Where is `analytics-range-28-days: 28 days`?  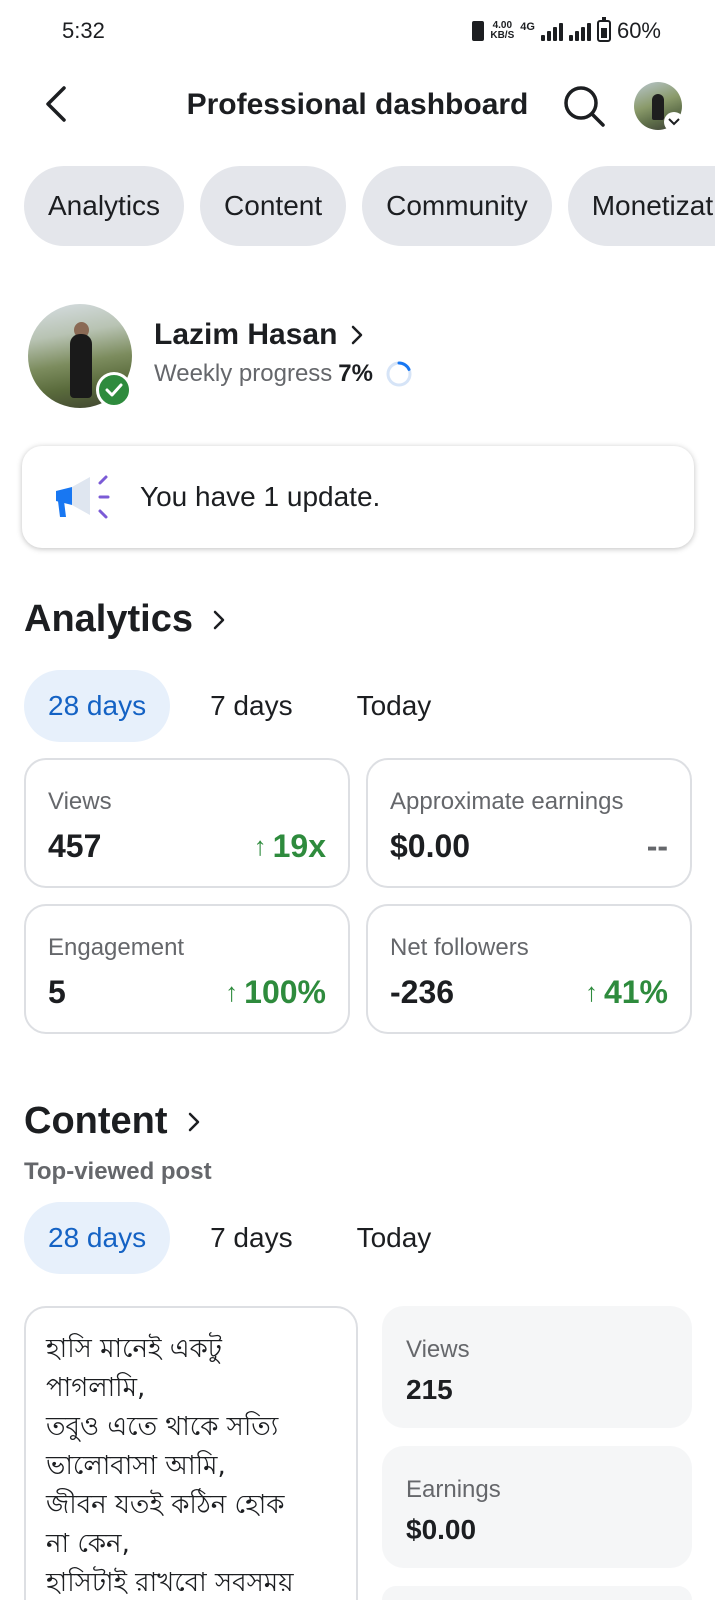 analytics-range-28-days: 28 days is located at coordinates (97, 706).